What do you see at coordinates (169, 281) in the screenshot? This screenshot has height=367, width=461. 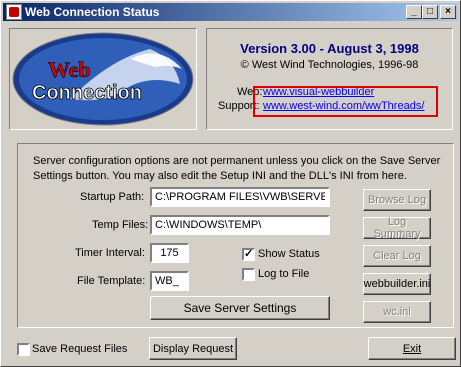 I see `file-template-input` at bounding box center [169, 281].